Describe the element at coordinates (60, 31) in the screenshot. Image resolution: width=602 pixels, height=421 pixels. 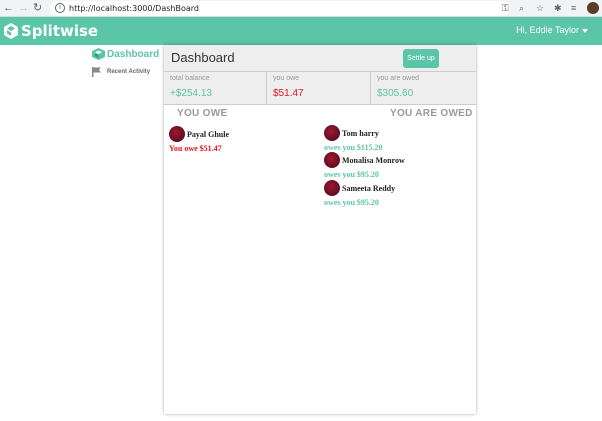
I see `brand-name: Splitwise` at that location.